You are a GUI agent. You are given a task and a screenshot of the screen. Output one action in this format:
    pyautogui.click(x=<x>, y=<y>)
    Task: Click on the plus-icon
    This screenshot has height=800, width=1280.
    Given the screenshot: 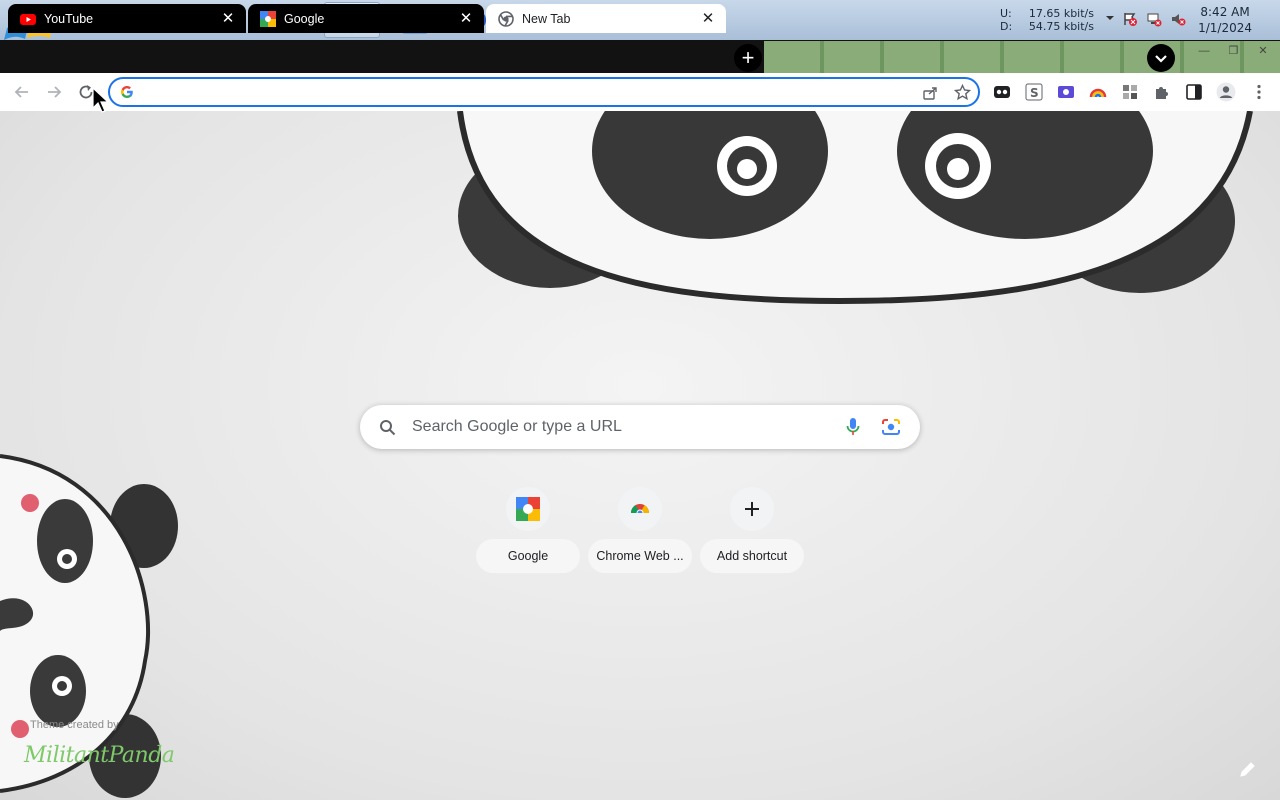 What is the action you would take?
    pyautogui.click(x=752, y=509)
    